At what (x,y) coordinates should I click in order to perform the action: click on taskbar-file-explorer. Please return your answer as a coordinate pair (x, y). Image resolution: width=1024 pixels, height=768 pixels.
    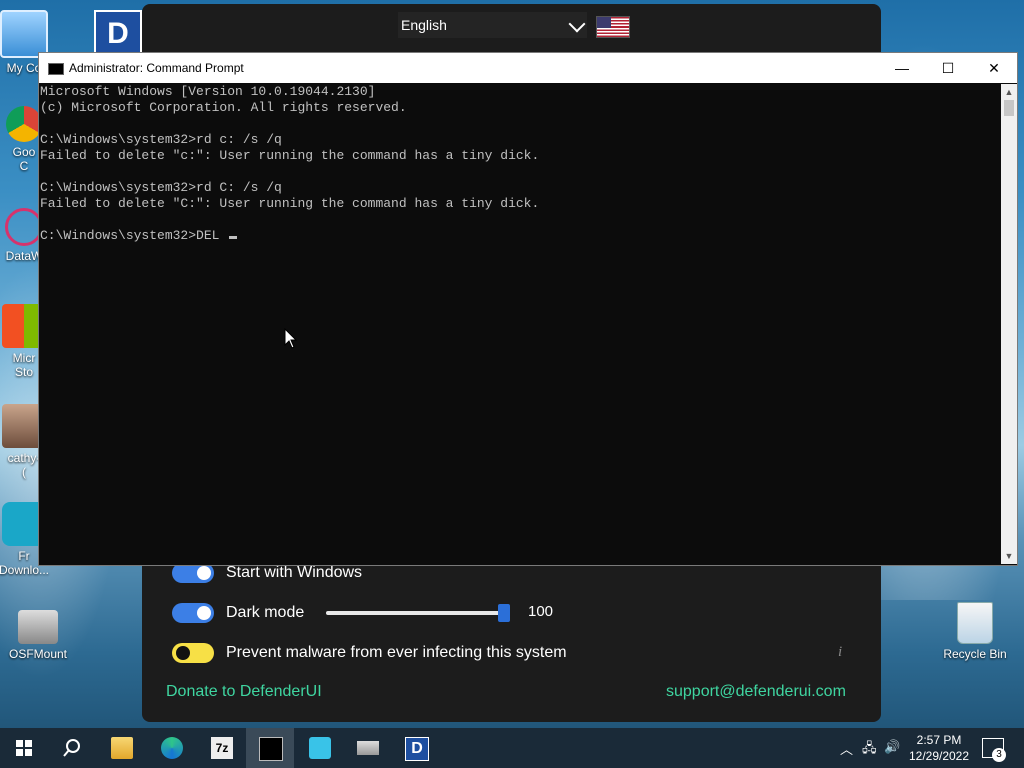
    Looking at the image, I should click on (122, 748).